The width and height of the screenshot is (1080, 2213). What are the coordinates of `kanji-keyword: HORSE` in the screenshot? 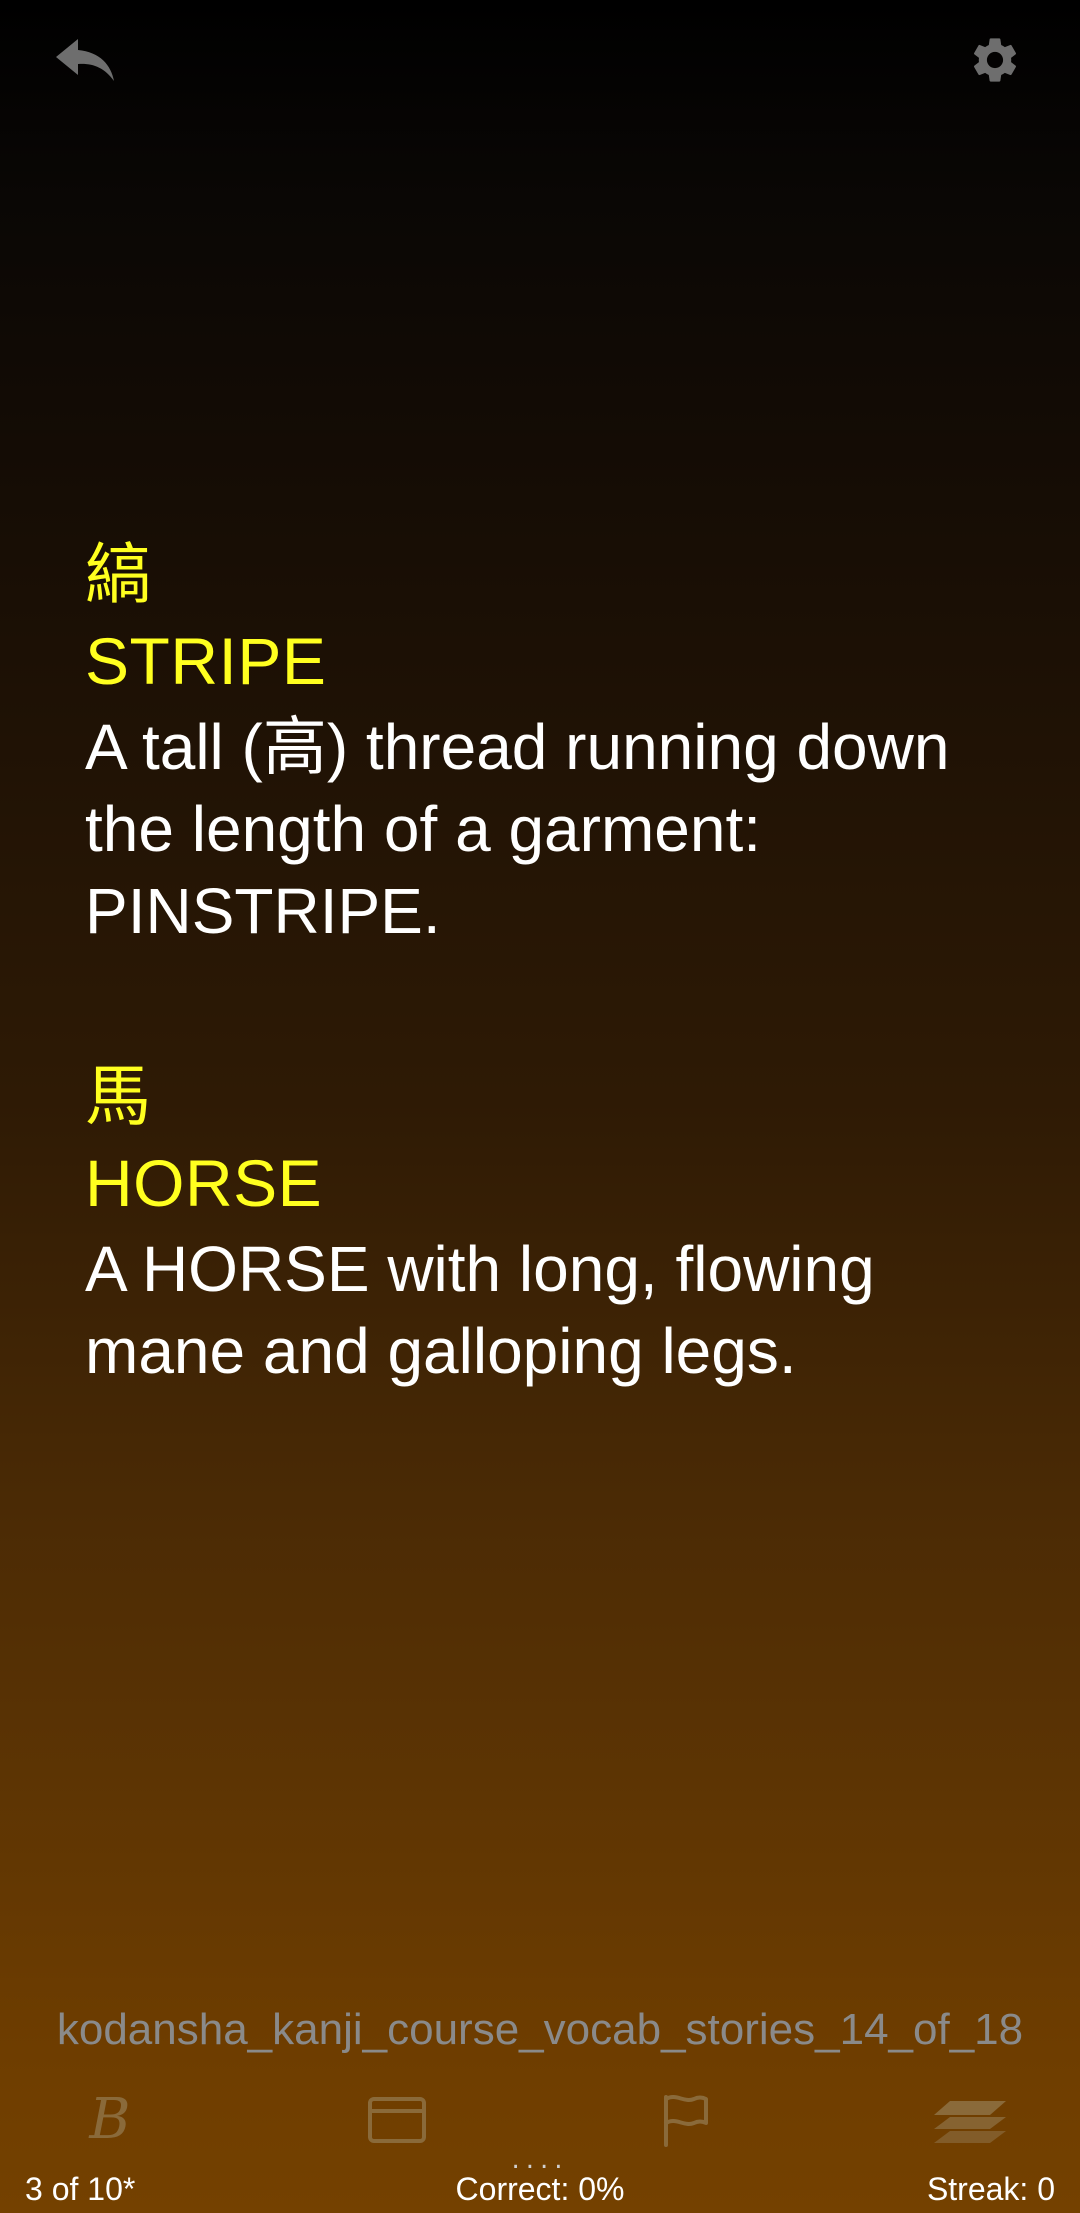 It's located at (204, 1183).